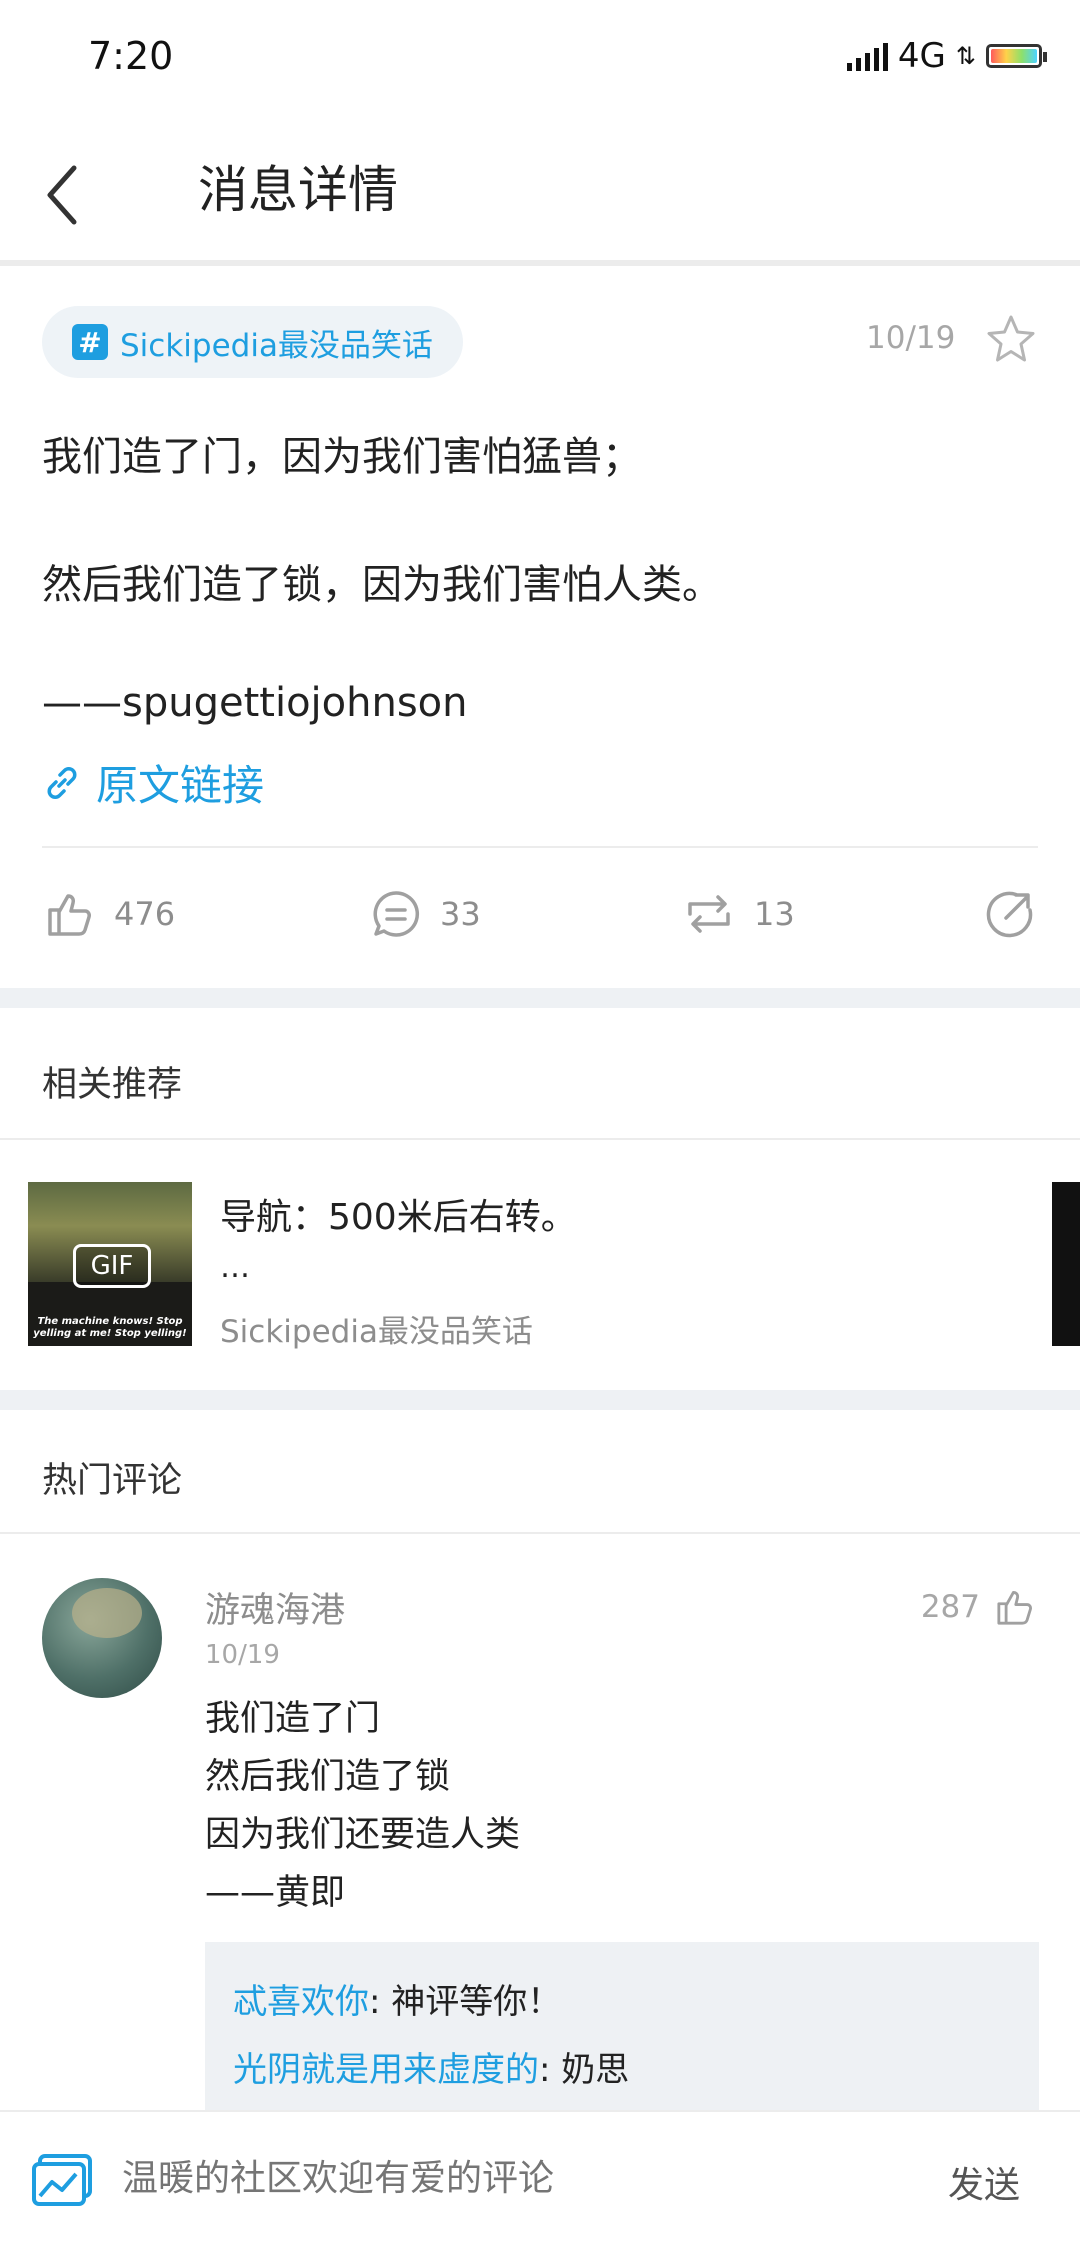 This screenshot has width=1080, height=2250. I want to click on share-button, so click(1010, 914).